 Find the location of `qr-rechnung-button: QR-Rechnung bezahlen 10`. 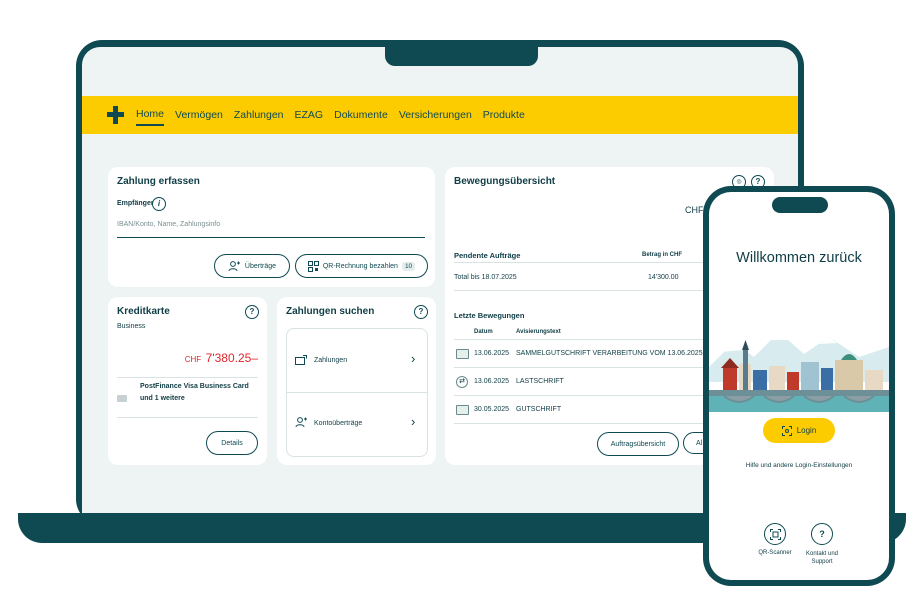

qr-rechnung-button: QR-Rechnung bezahlen 10 is located at coordinates (361, 266).